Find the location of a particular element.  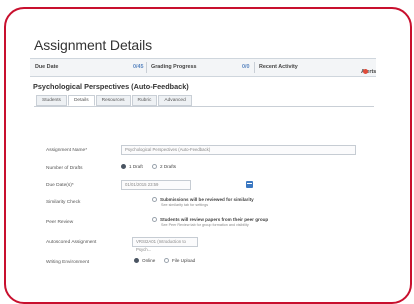

grading-progress-tab: Grading Progress is located at coordinates (174, 67).